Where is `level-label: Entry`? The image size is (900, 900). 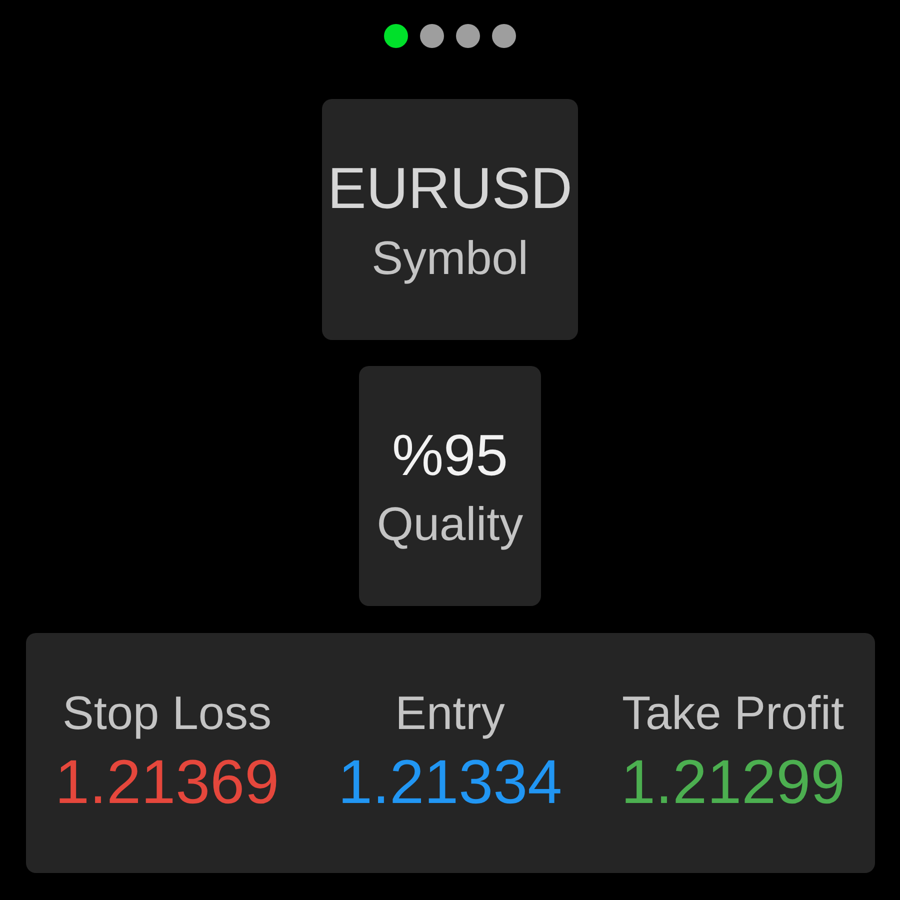
level-label: Entry is located at coordinates (450, 713).